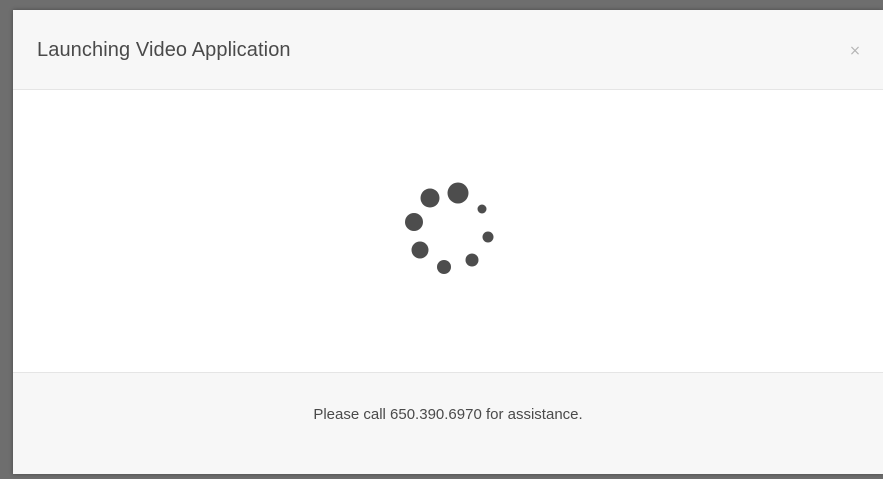 The width and height of the screenshot is (883, 479). Describe the element at coordinates (449, 228) in the screenshot. I see `loading-spinner-icon` at that location.